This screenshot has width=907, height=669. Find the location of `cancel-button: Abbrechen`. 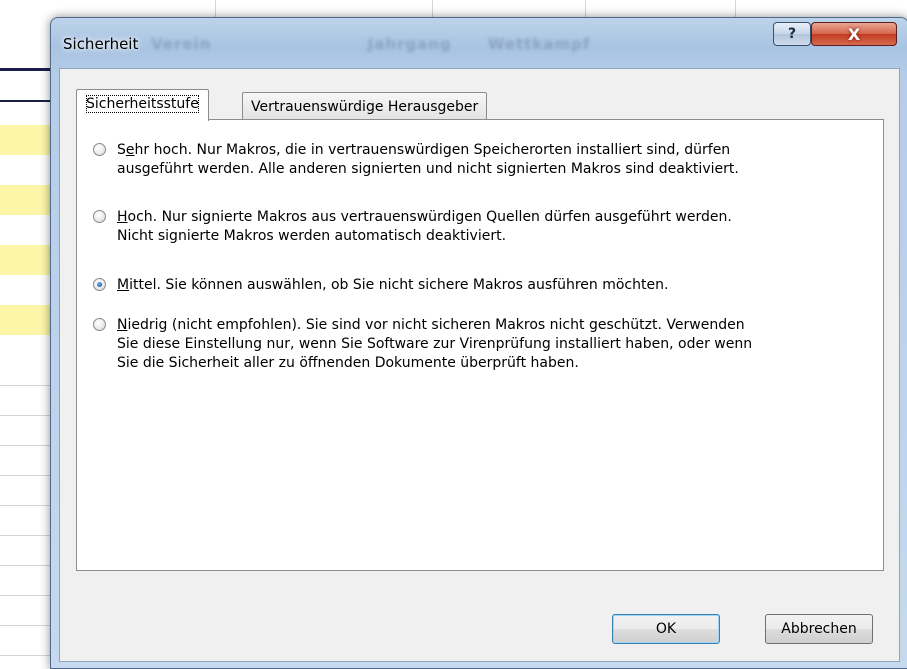

cancel-button: Abbrechen is located at coordinates (819, 629).